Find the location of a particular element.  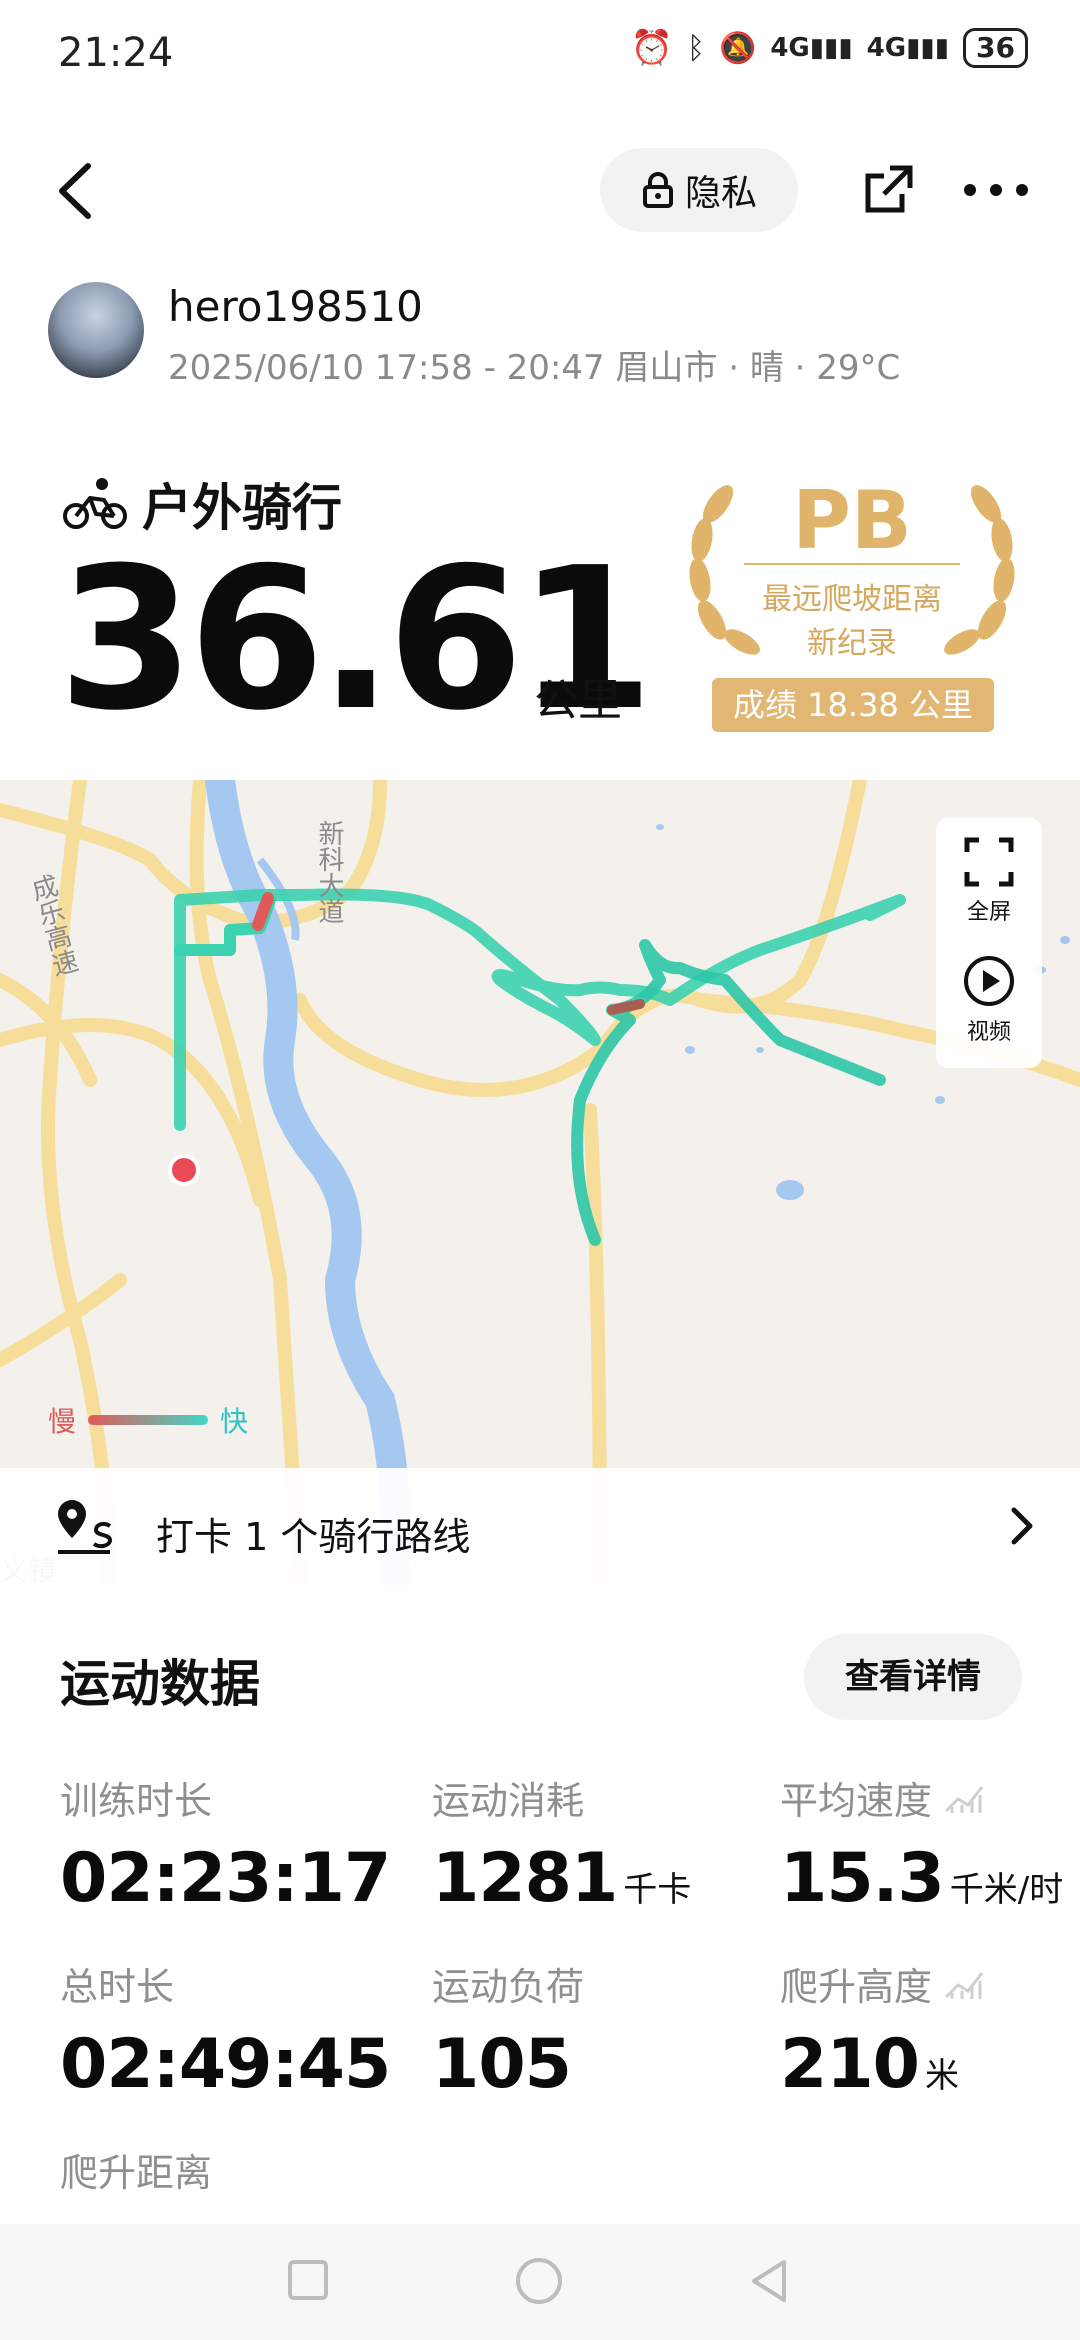

view-details-button: 查看详情 is located at coordinates (913, 1677).